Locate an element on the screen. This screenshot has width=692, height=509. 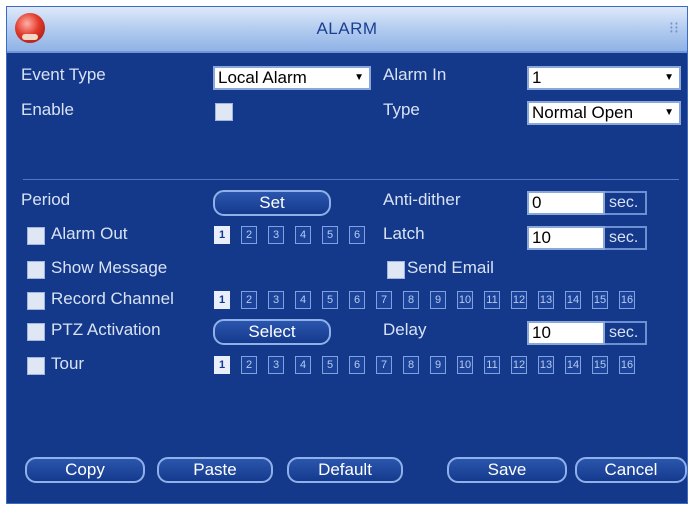
ptz-activation-label: PTZ Activation is located at coordinates (106, 329).